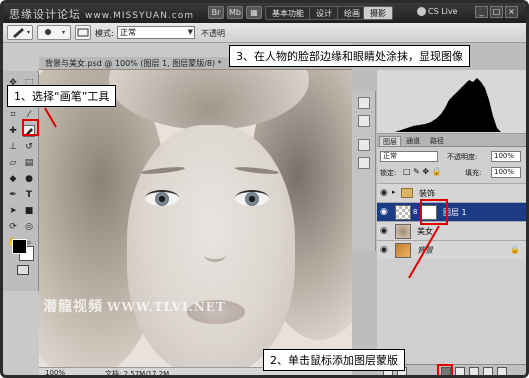 Image resolution: width=529 pixels, height=378 pixels. I want to click on layer-opacity-label: 不透明度:, so click(462, 157).